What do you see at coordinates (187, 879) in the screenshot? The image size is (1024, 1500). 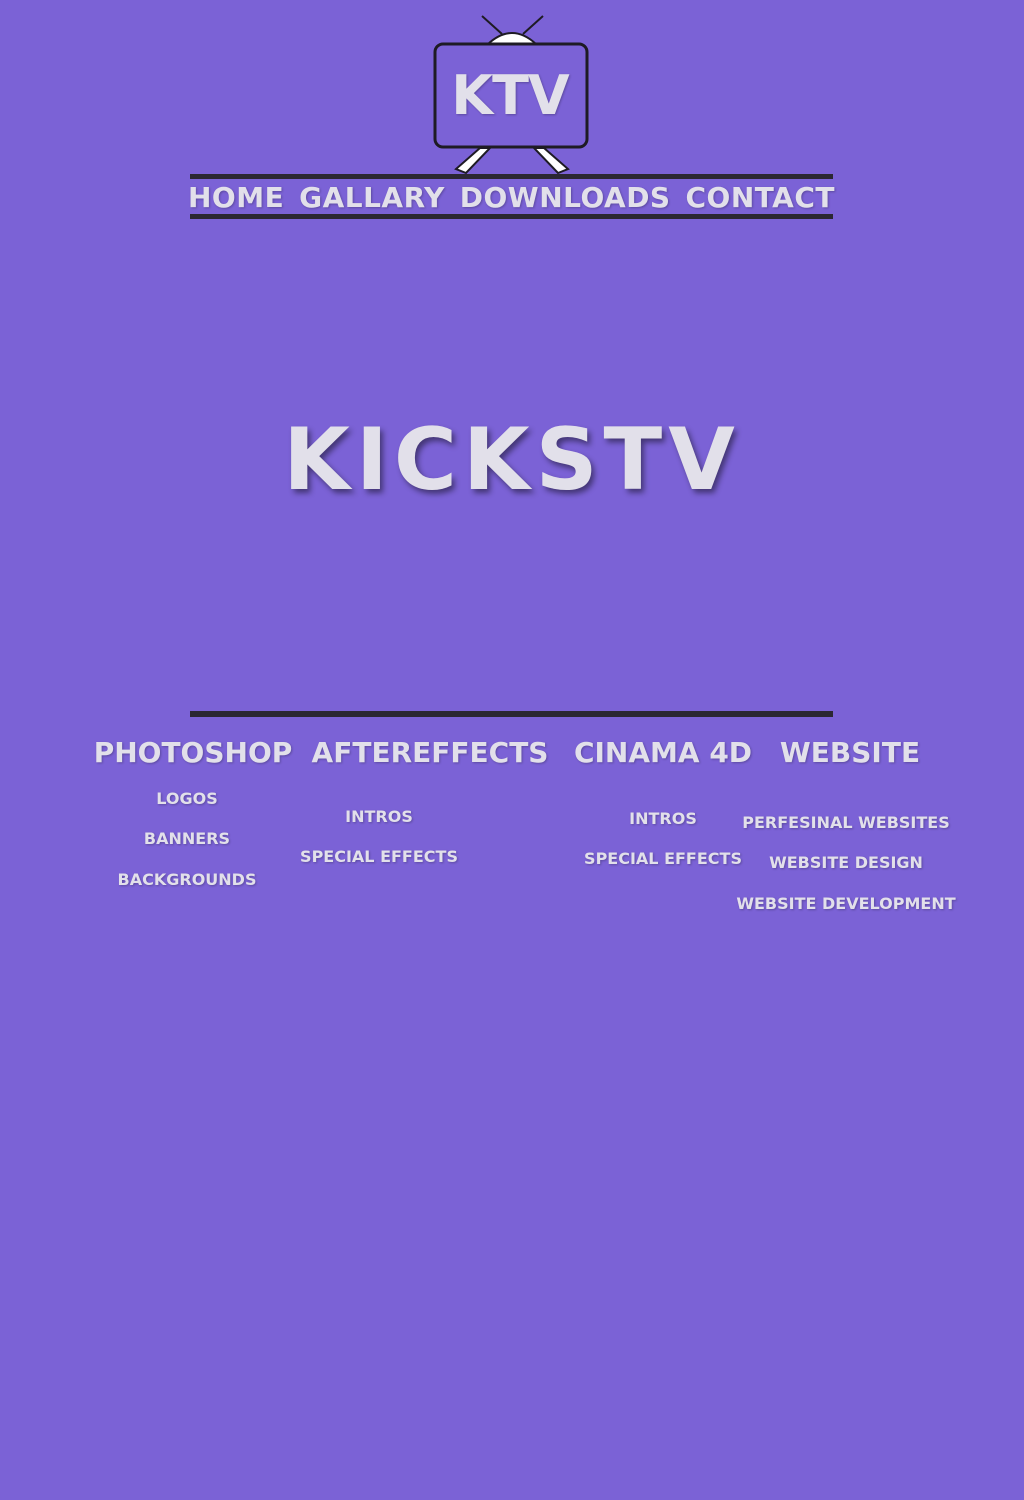 I see `photoshop-item-backgrounds: BACKGROUNDS` at bounding box center [187, 879].